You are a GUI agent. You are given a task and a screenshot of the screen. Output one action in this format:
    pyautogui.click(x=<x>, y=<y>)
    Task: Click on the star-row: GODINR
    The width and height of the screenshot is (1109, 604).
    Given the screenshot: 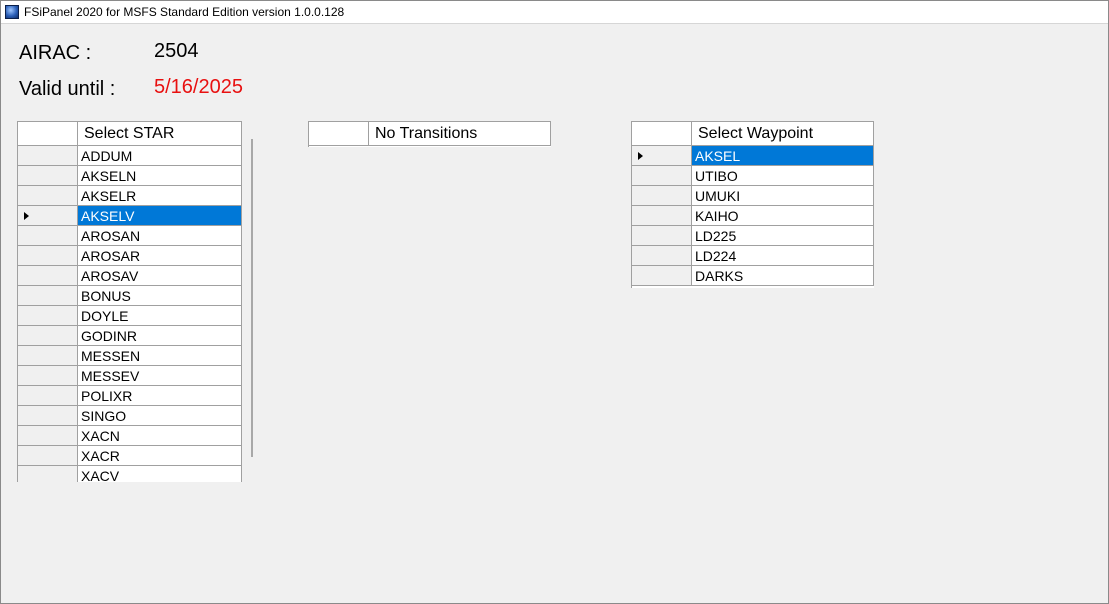 What is the action you would take?
    pyautogui.click(x=130, y=336)
    